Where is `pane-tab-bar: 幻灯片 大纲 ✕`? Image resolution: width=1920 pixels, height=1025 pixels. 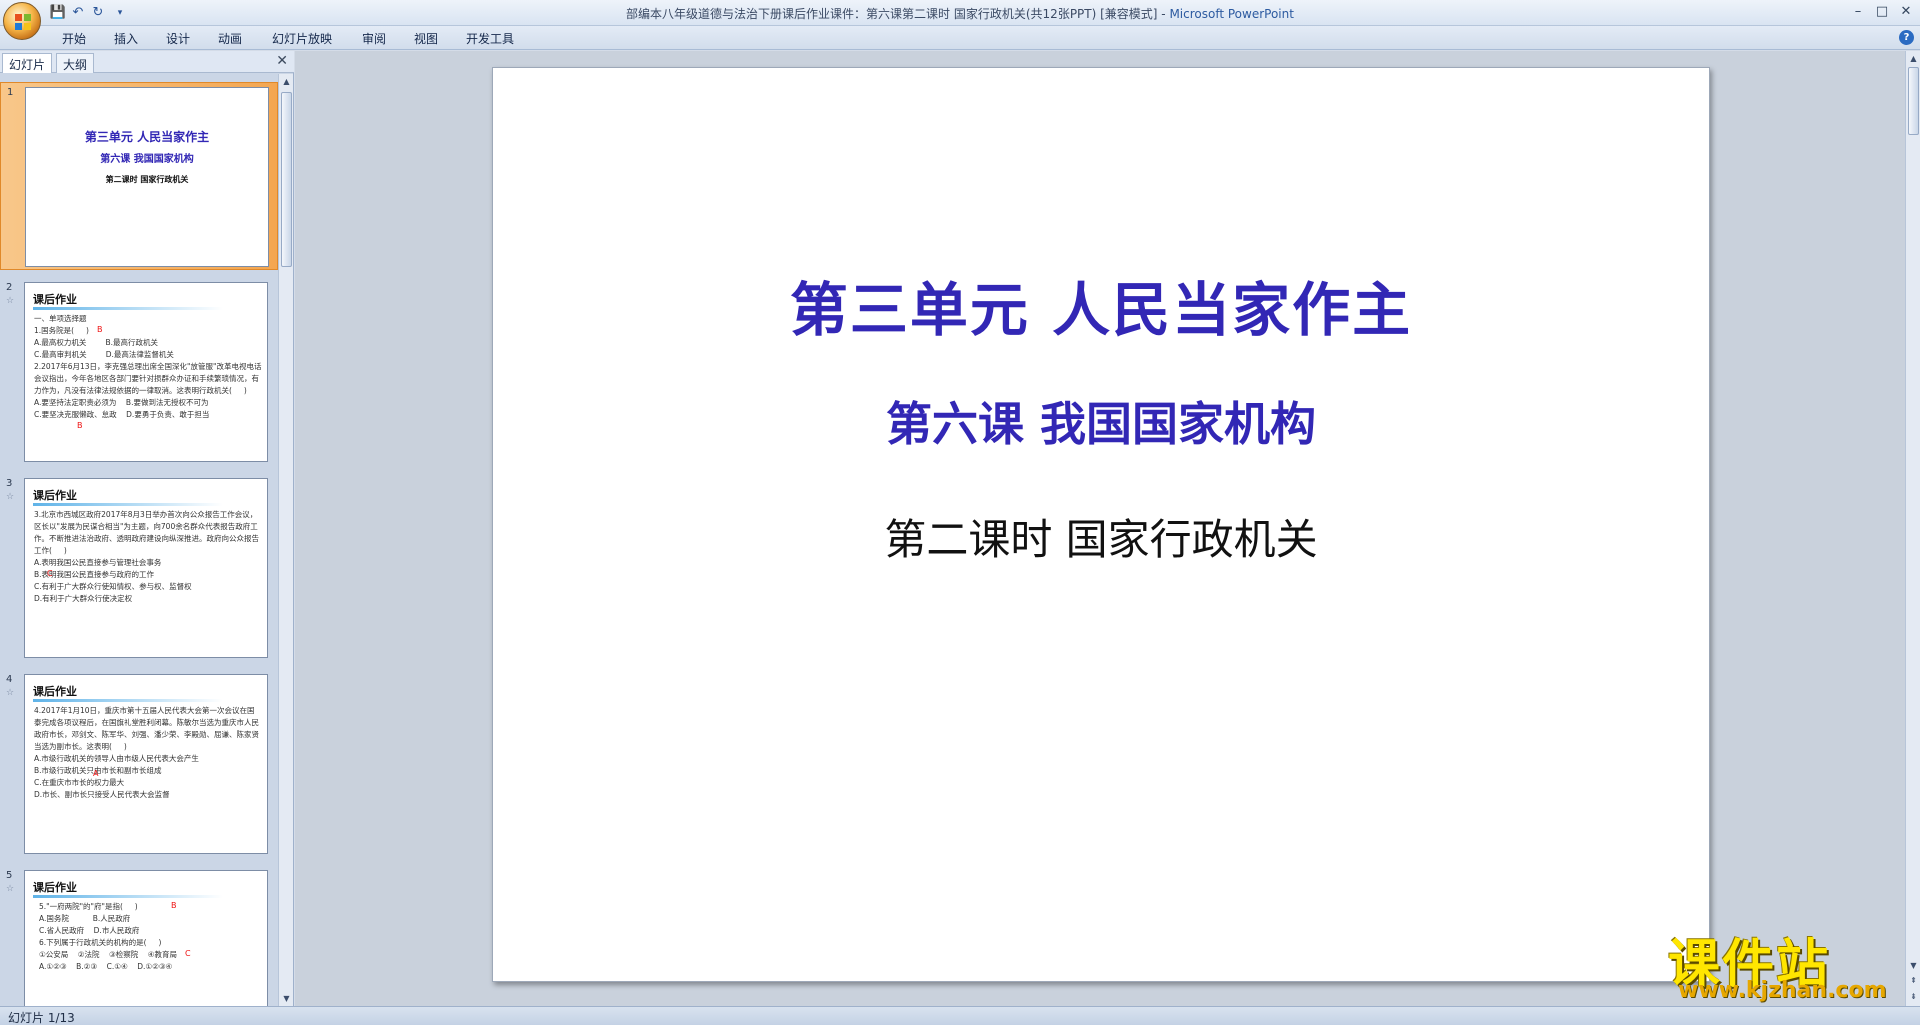
pane-tab-bar: 幻灯片 大纲 ✕ is located at coordinates (147, 62).